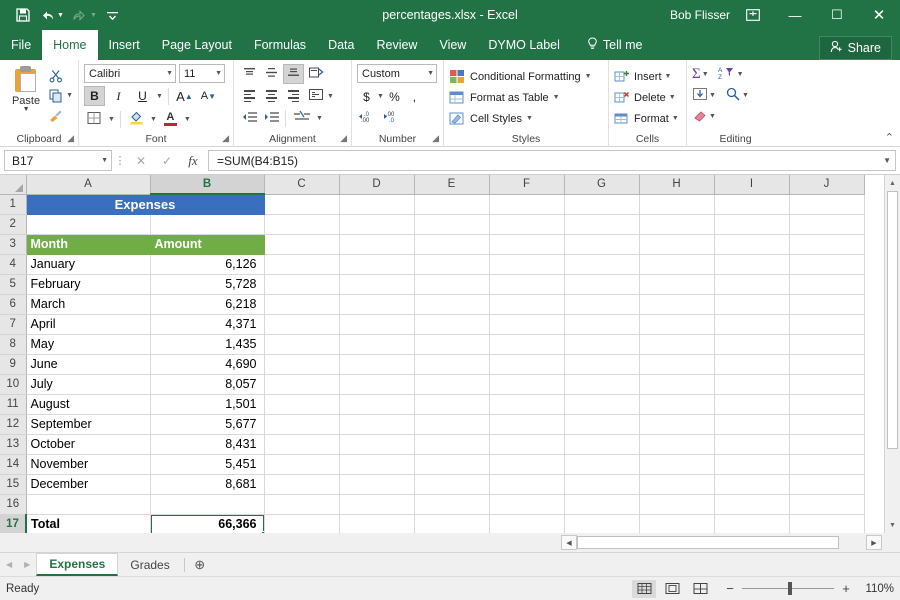  I want to click on cell-b12: 5,677, so click(207, 424).